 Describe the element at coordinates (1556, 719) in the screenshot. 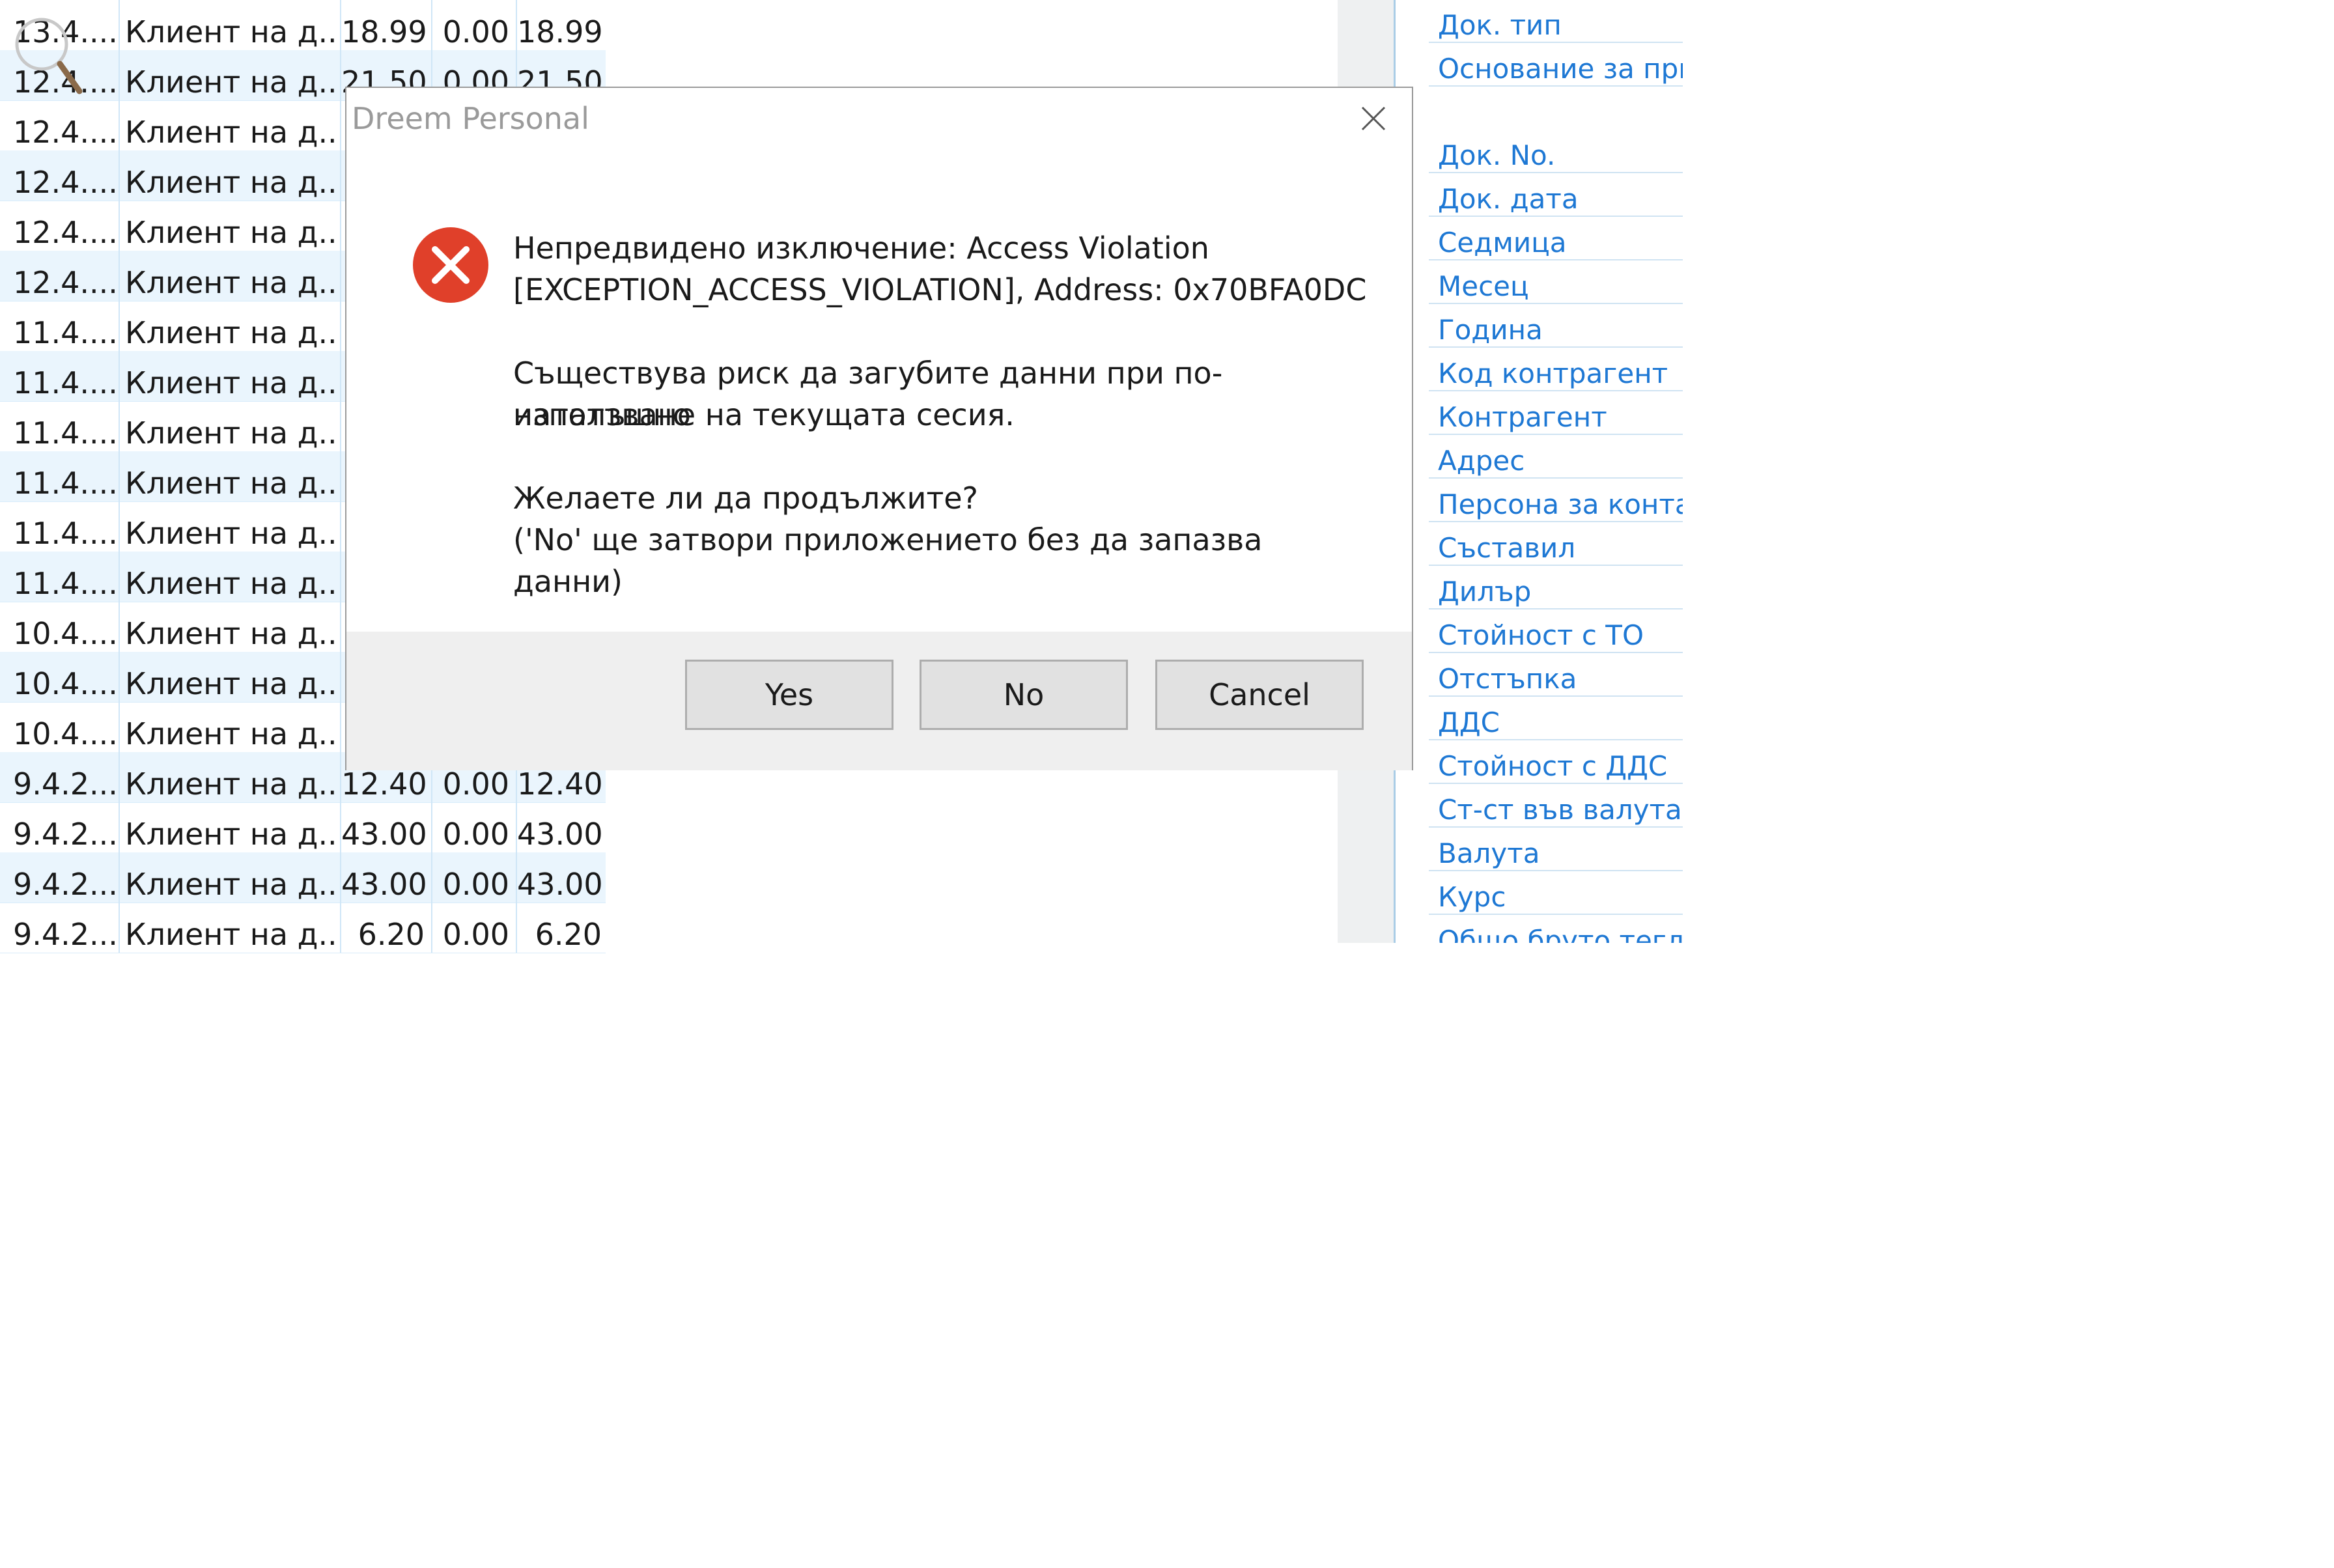

I see `field-list-item: ДДС` at that location.